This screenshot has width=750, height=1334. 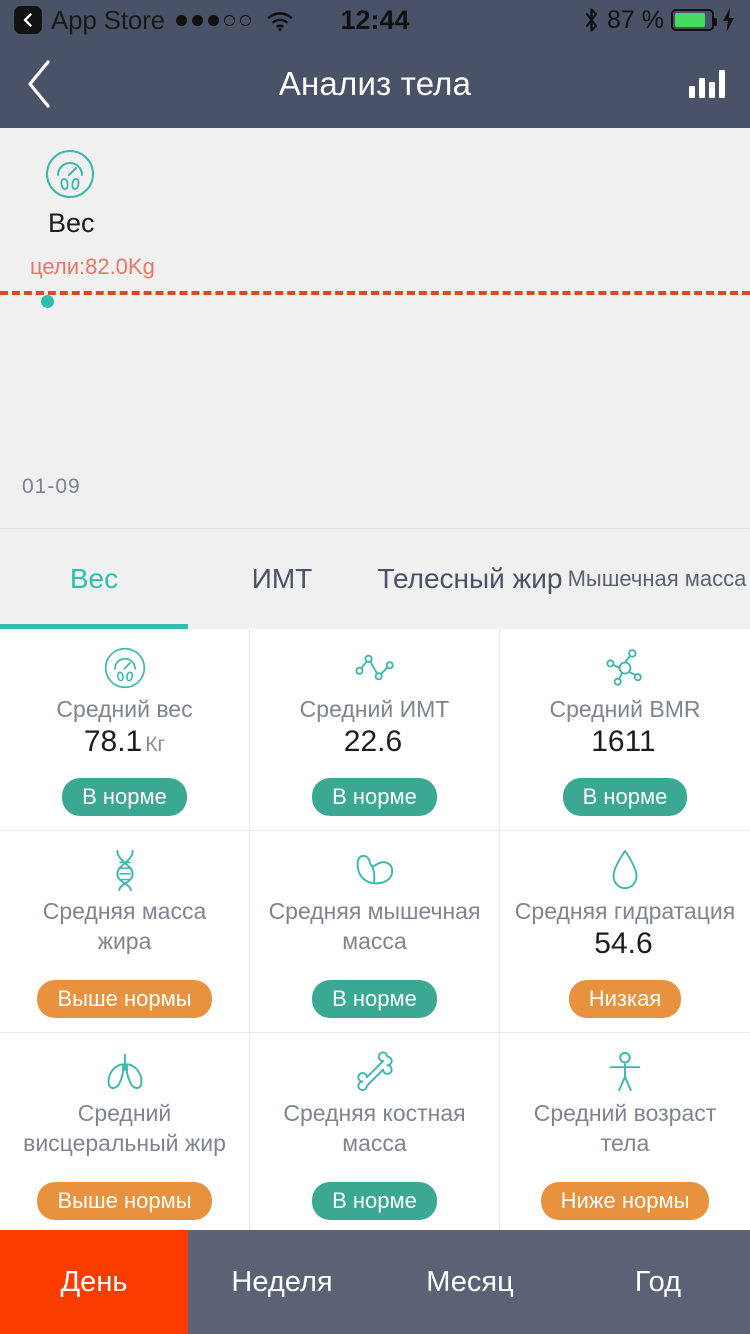 What do you see at coordinates (375, 20) in the screenshot?
I see `status-bar: App Store 12:44 87 %` at bounding box center [375, 20].